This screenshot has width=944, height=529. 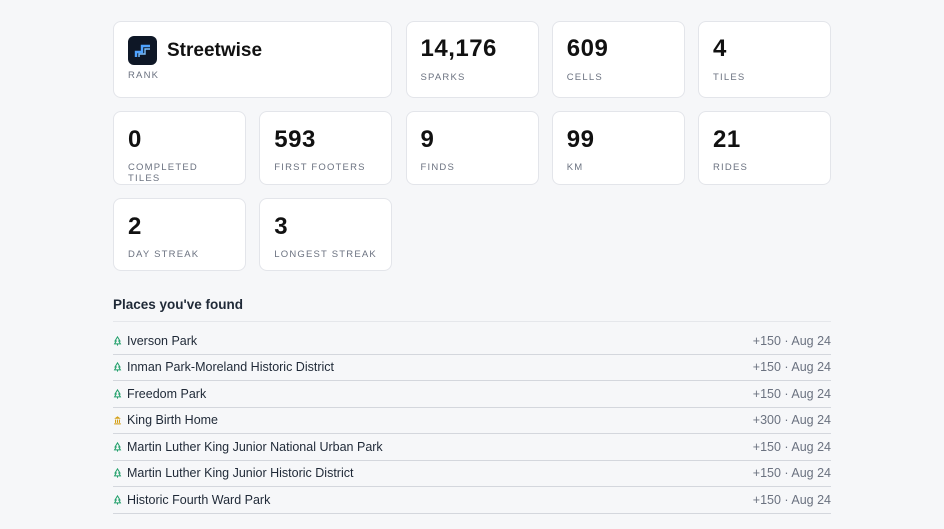 What do you see at coordinates (472, 309) in the screenshot?
I see `places-title: Places you've found` at bounding box center [472, 309].